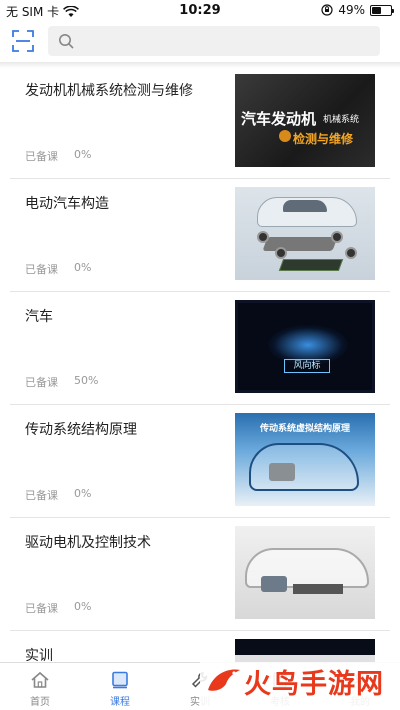 The image size is (400, 710). I want to click on scan-icon, so click(23, 41).